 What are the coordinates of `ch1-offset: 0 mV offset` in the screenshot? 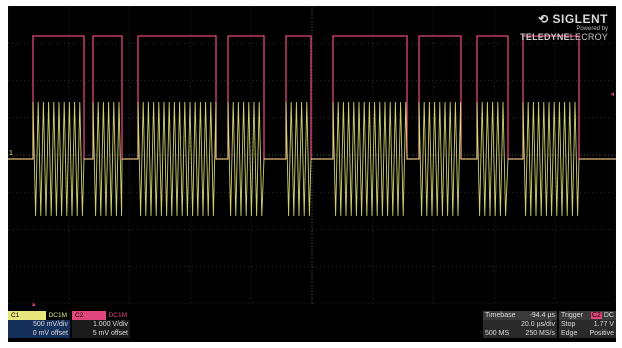 It's located at (50, 333).